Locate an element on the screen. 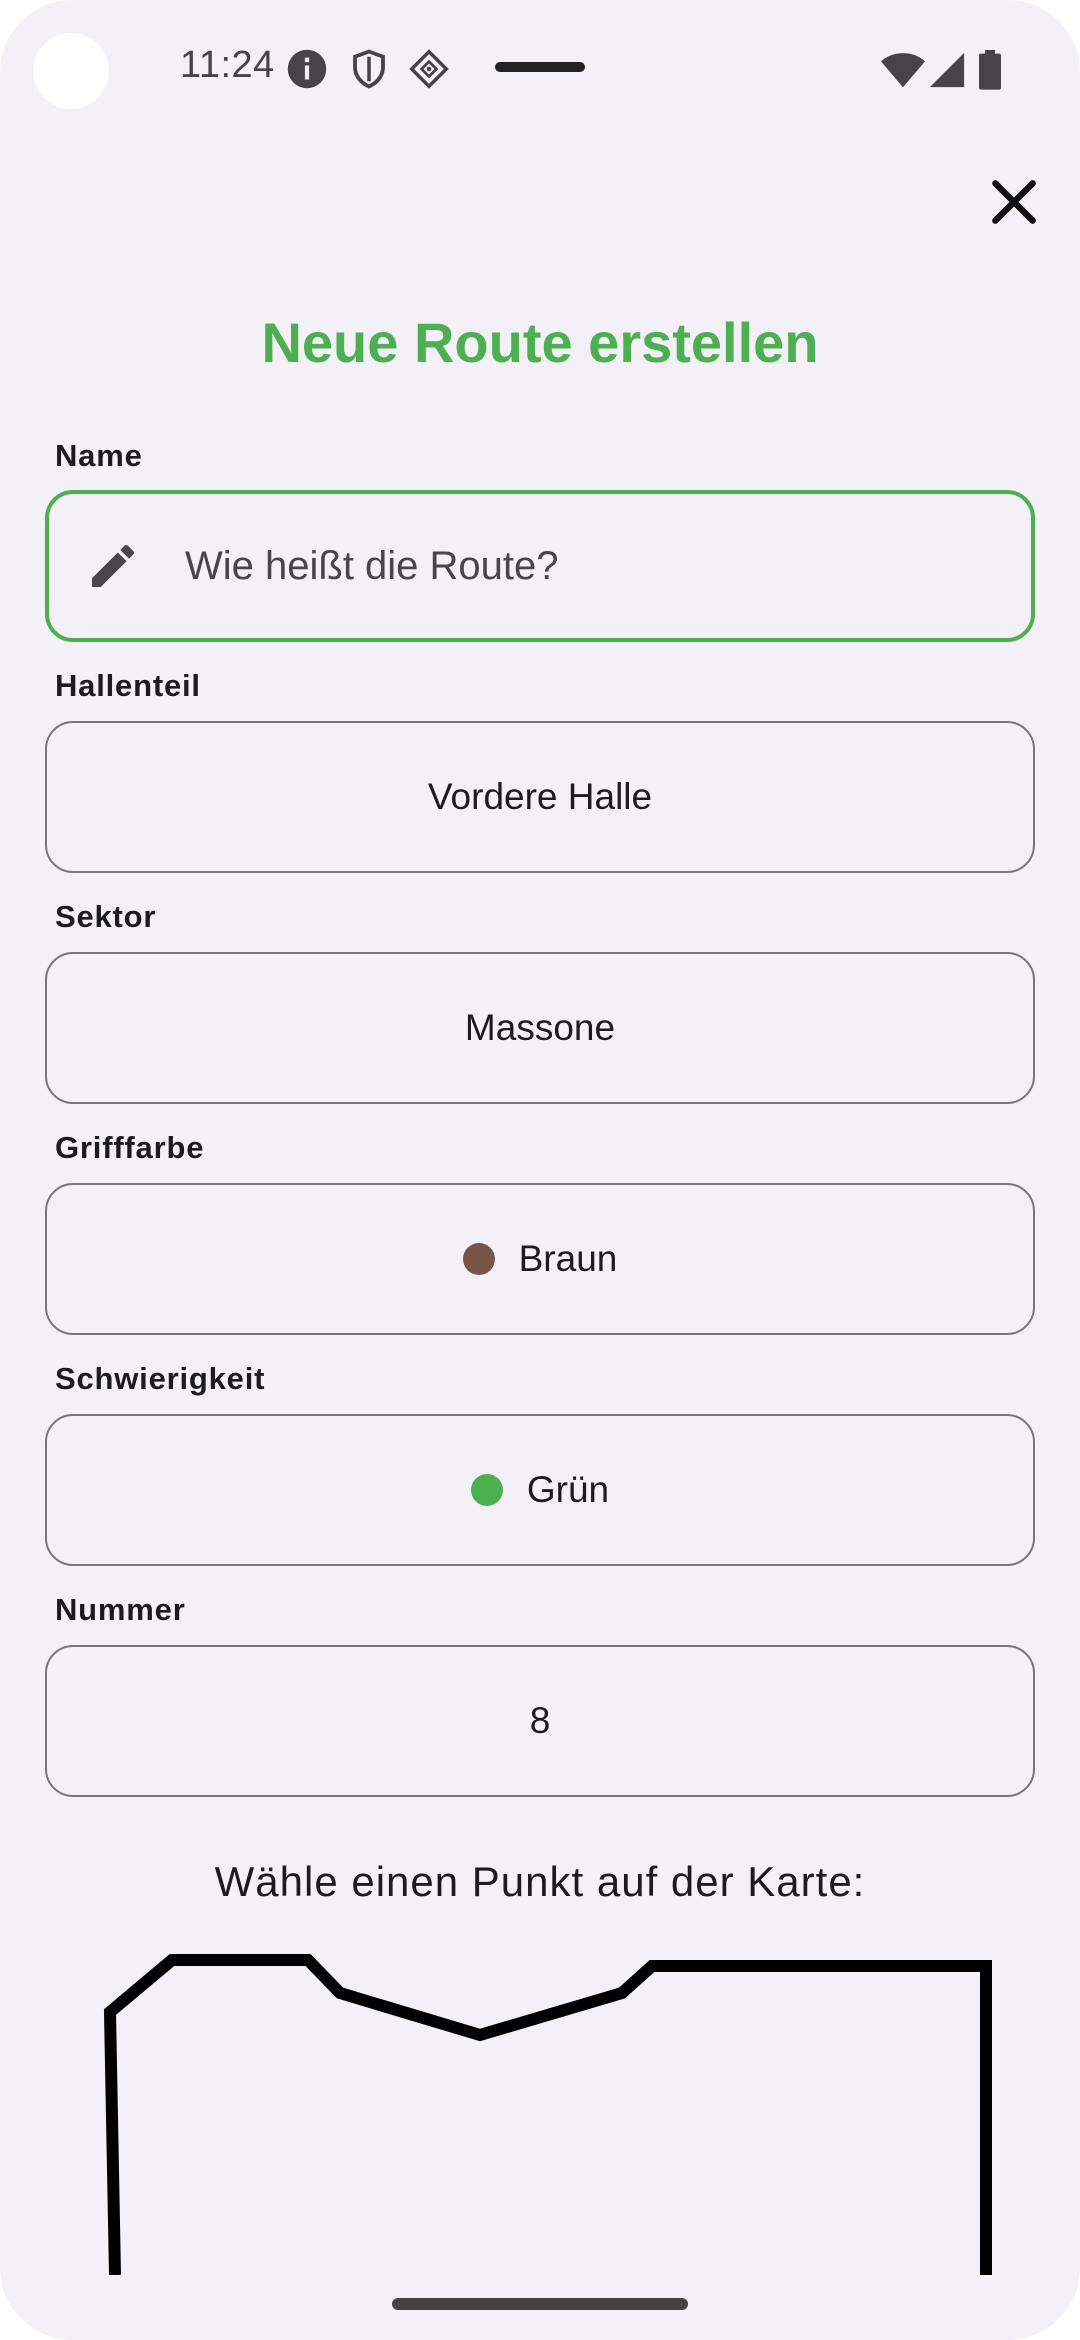  cast-icon is located at coordinates (429, 69).